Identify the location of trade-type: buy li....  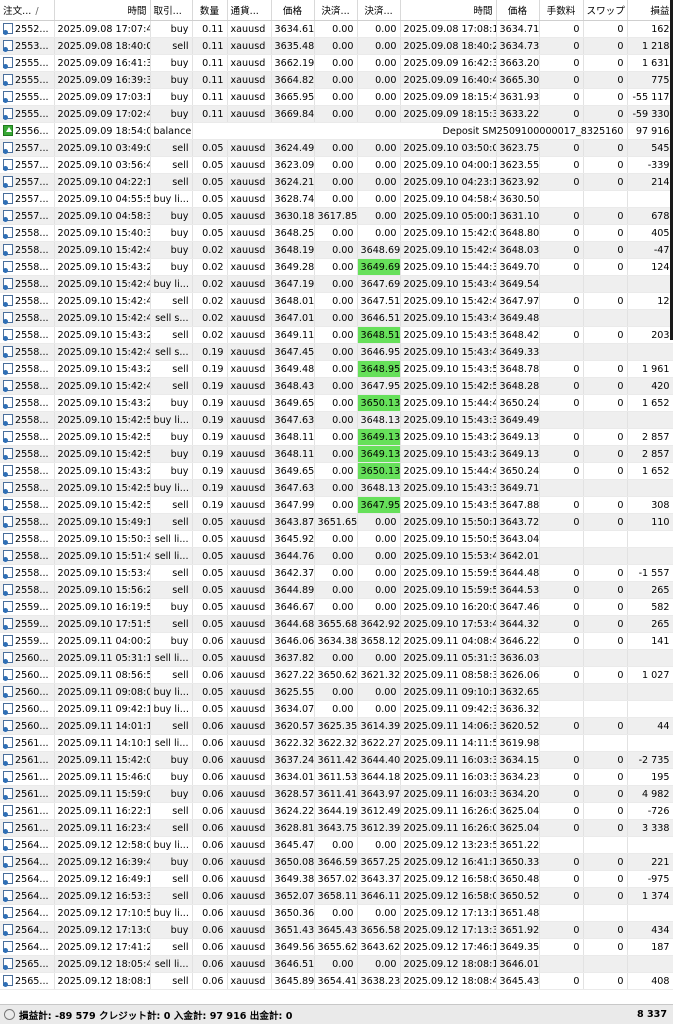
(171, 284).